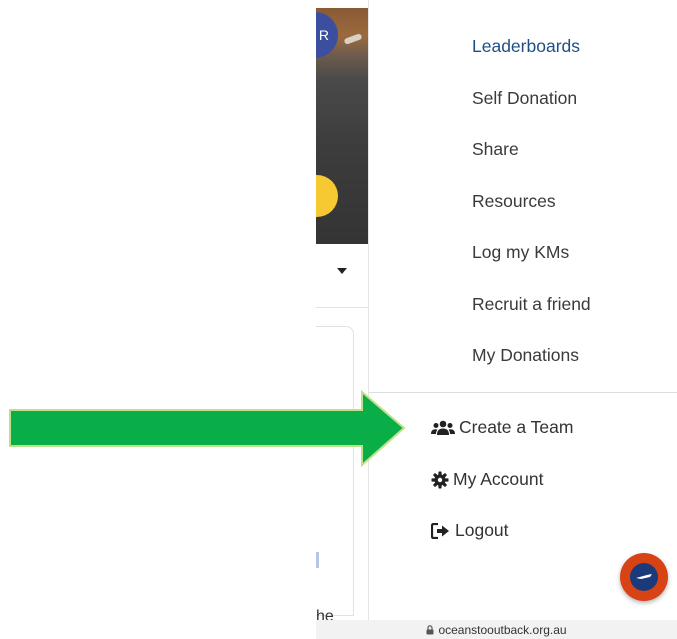 This screenshot has height=639, width=677. I want to click on avatar: R, so click(327, 35).